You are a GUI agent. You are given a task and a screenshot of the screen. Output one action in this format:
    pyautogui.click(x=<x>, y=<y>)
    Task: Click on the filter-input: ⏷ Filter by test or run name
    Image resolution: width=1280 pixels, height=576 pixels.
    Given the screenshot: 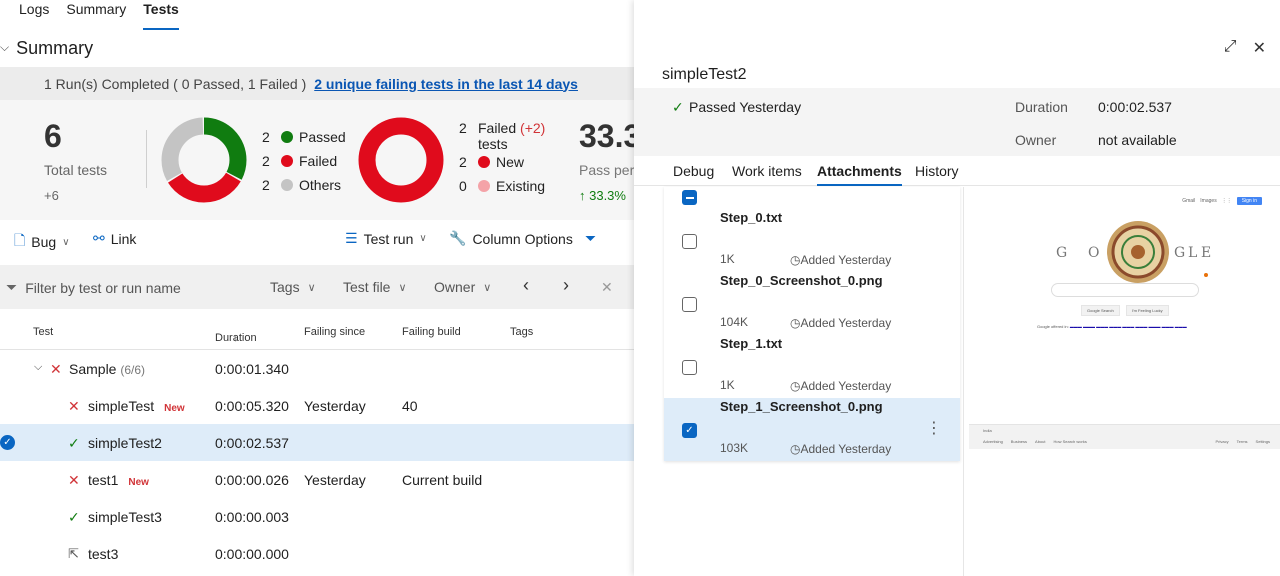 What is the action you would take?
    pyautogui.click(x=93, y=287)
    